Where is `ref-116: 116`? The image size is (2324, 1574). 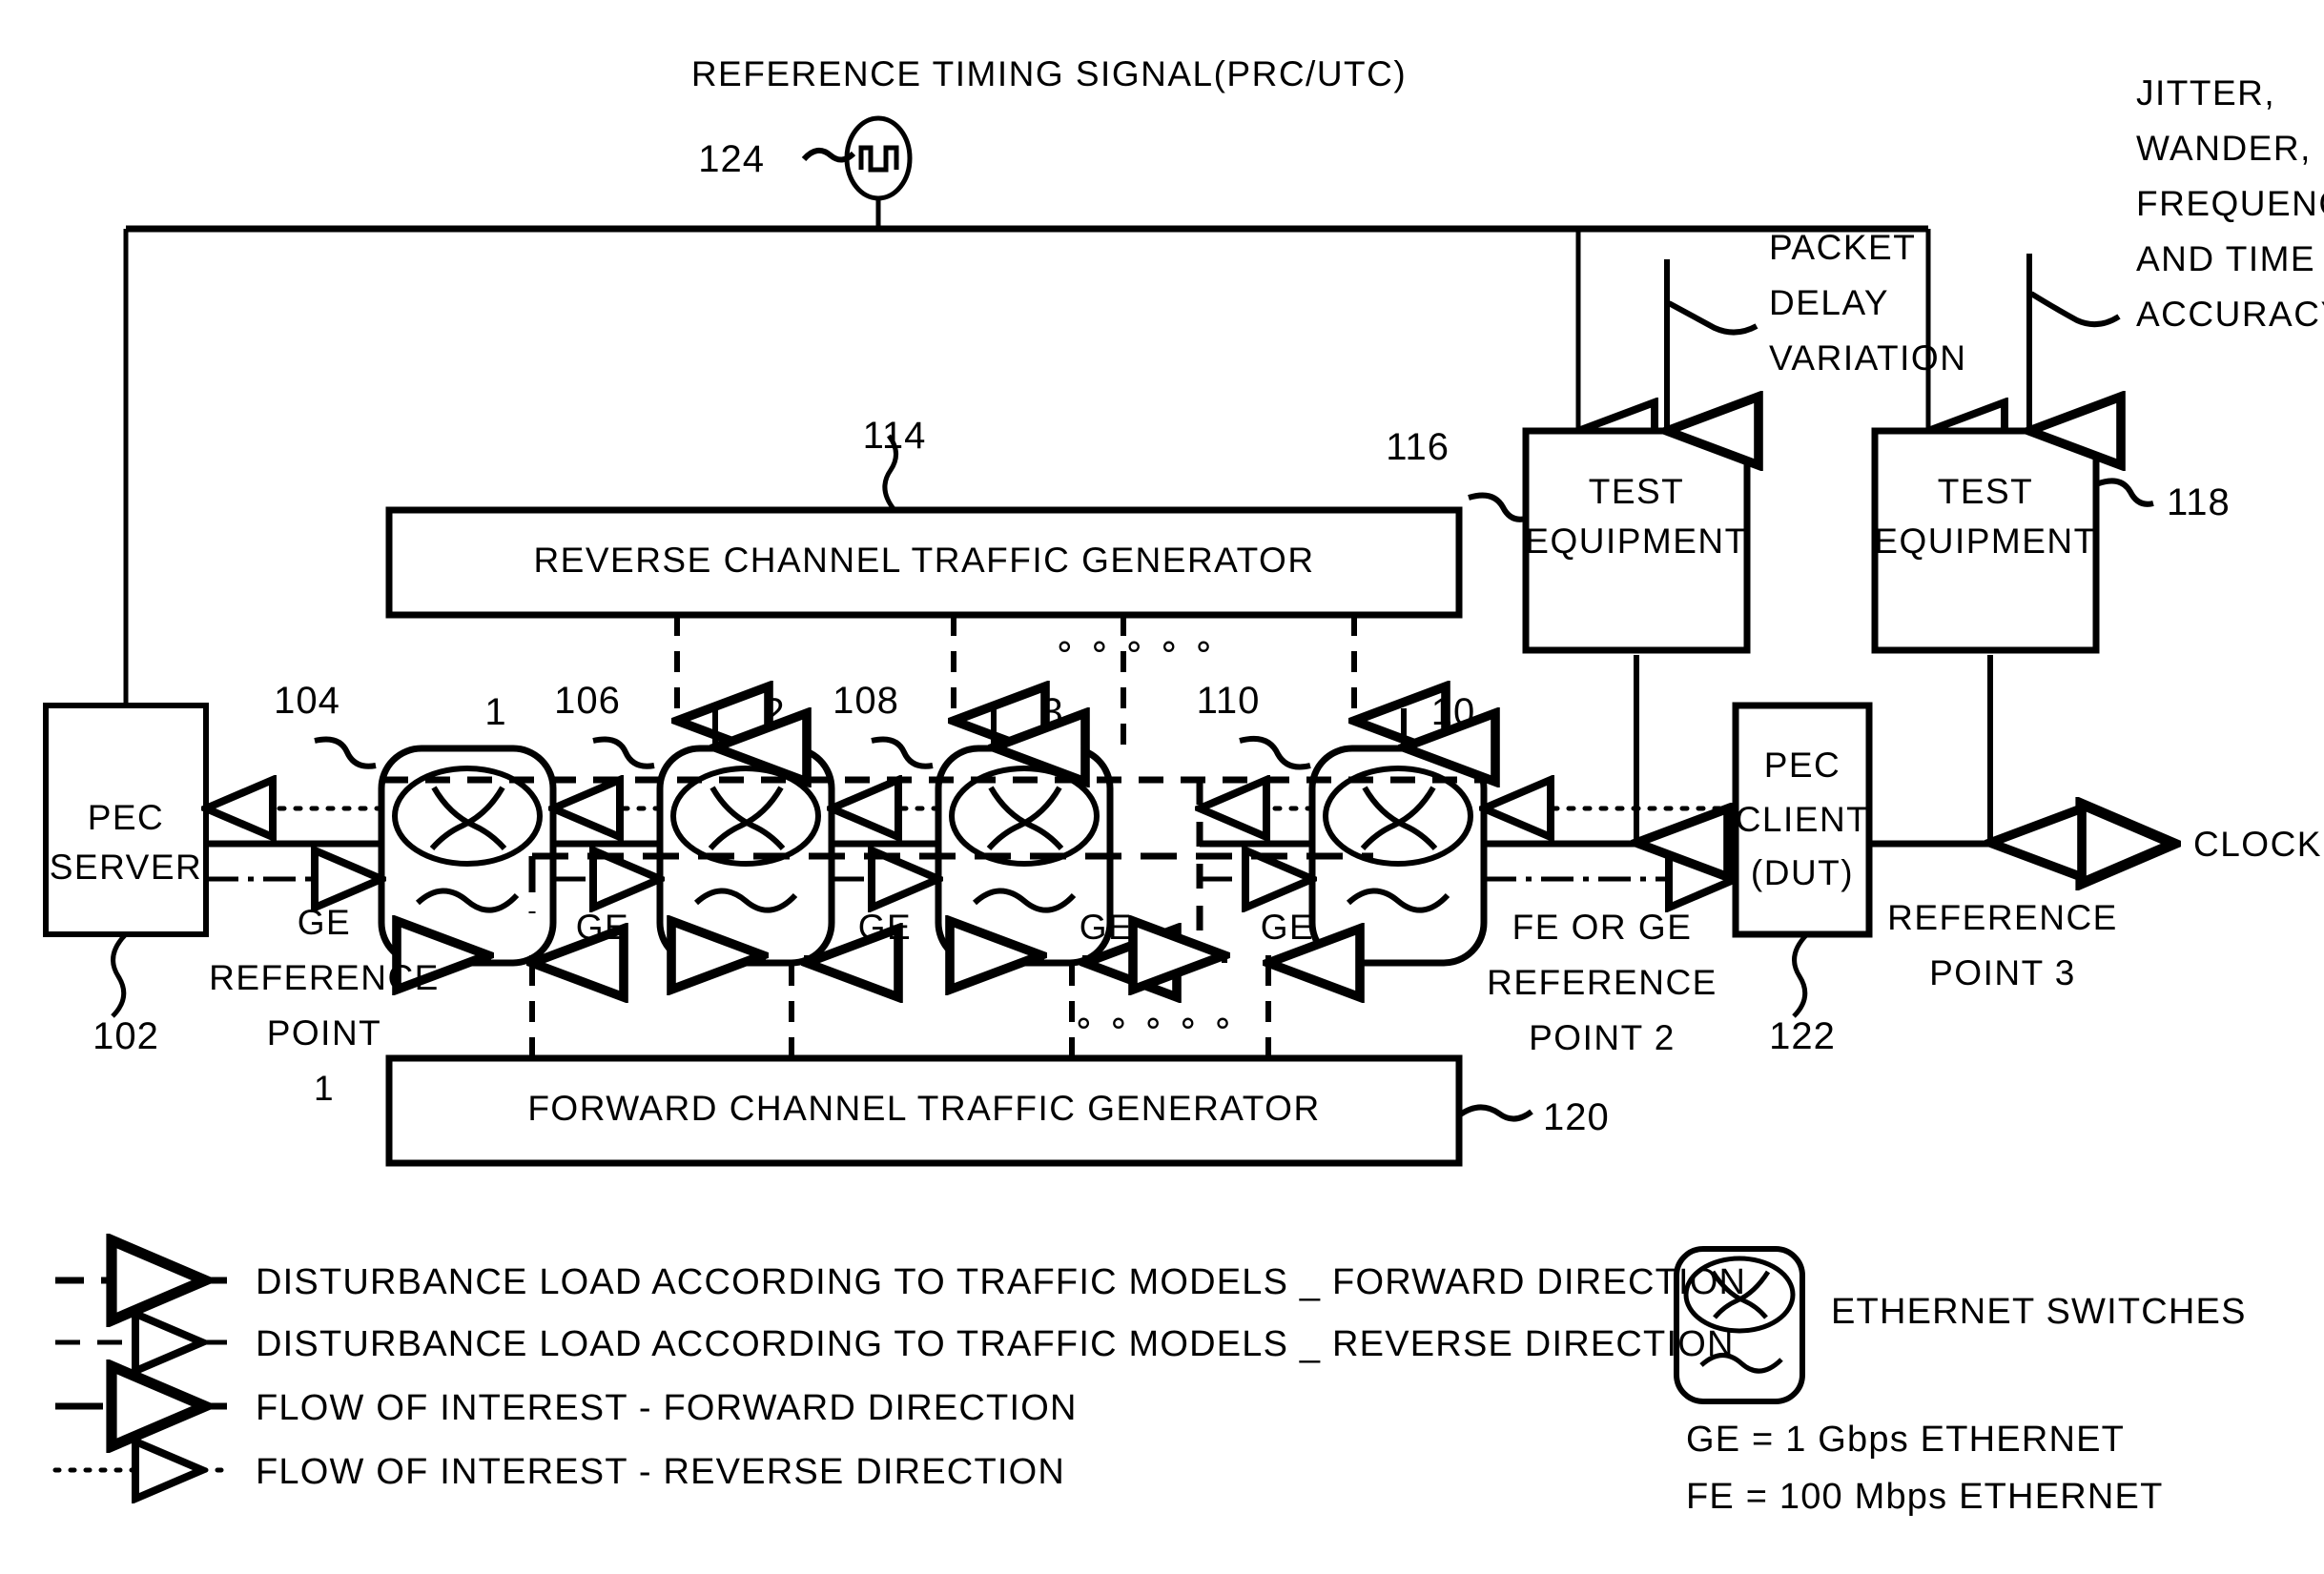
ref-116: 116 is located at coordinates (1418, 447).